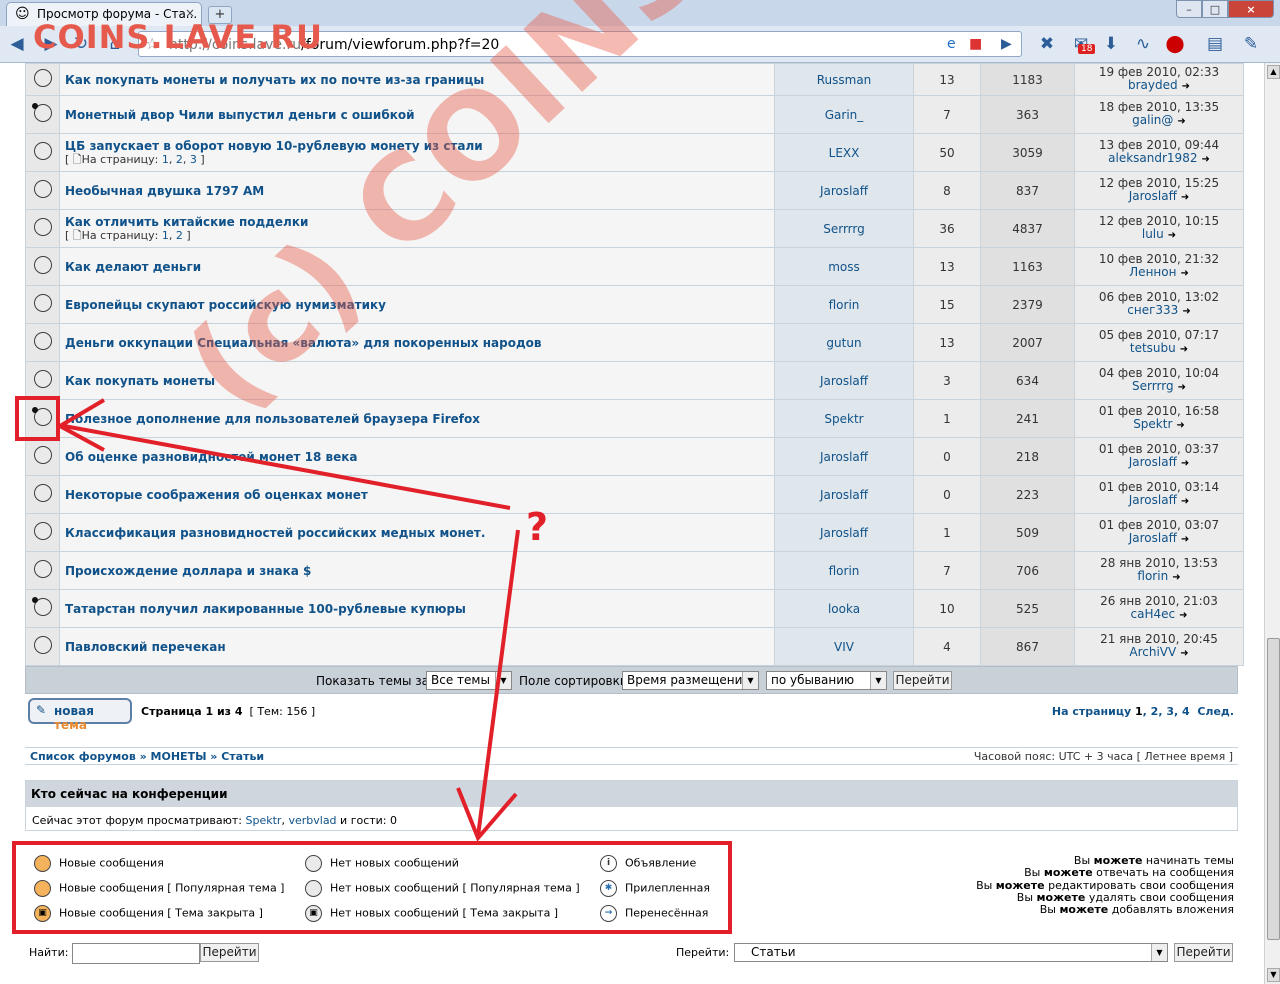  What do you see at coordinates (1170, 711) in the screenshot?
I see `page-link-3: 3` at bounding box center [1170, 711].